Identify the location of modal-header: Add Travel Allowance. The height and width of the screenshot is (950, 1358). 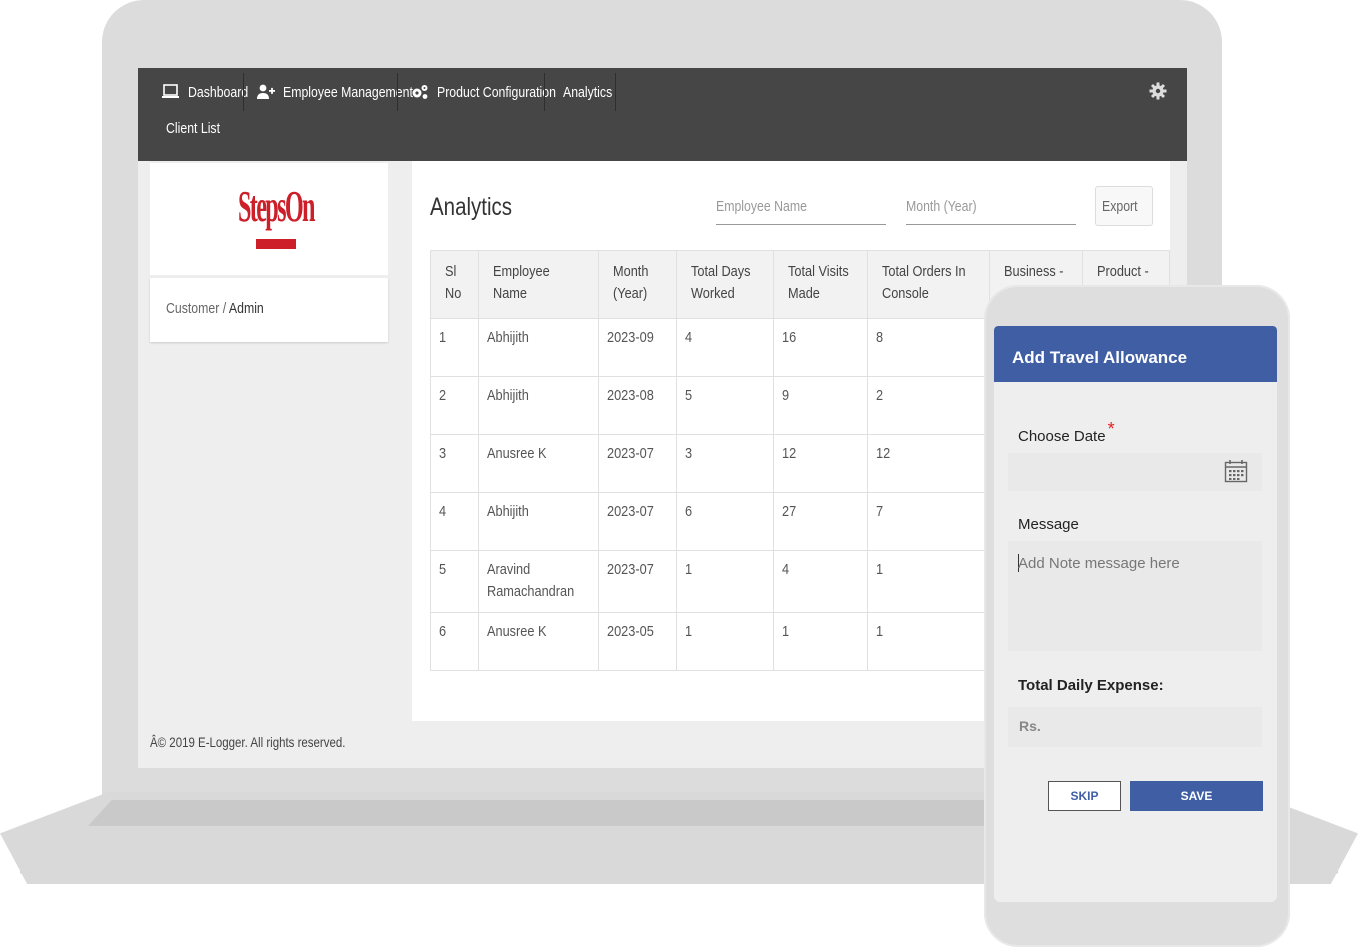
(1135, 354).